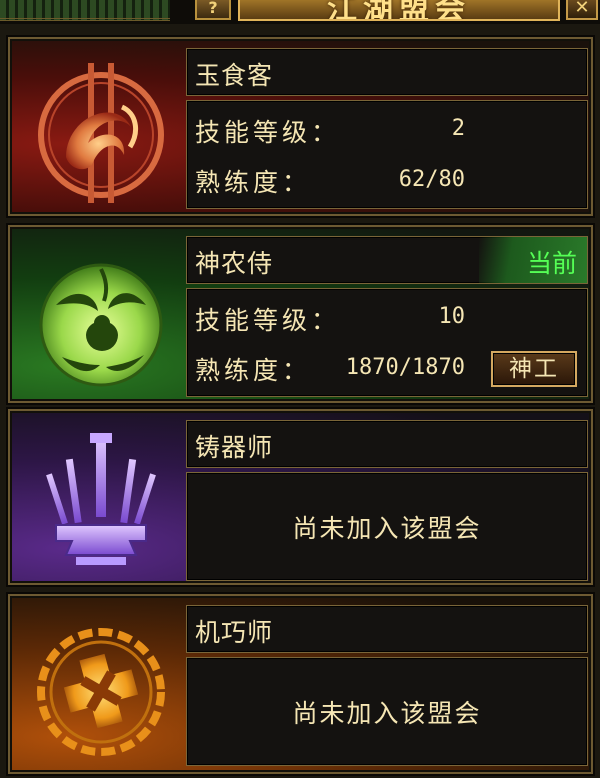 This screenshot has height=778, width=600. Describe the element at coordinates (387, 260) in the screenshot. I see `guild-name-box: 神农侍 当前` at that location.